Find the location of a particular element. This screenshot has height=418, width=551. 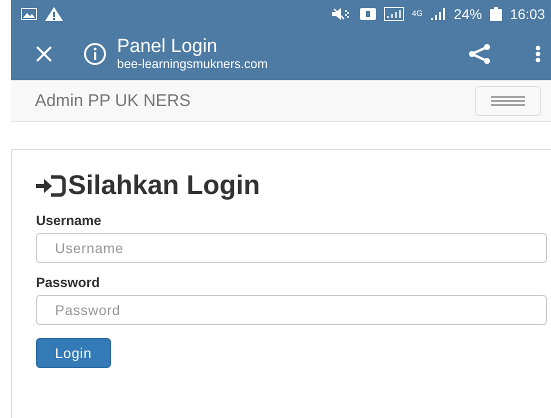

more-icon is located at coordinates (538, 54).